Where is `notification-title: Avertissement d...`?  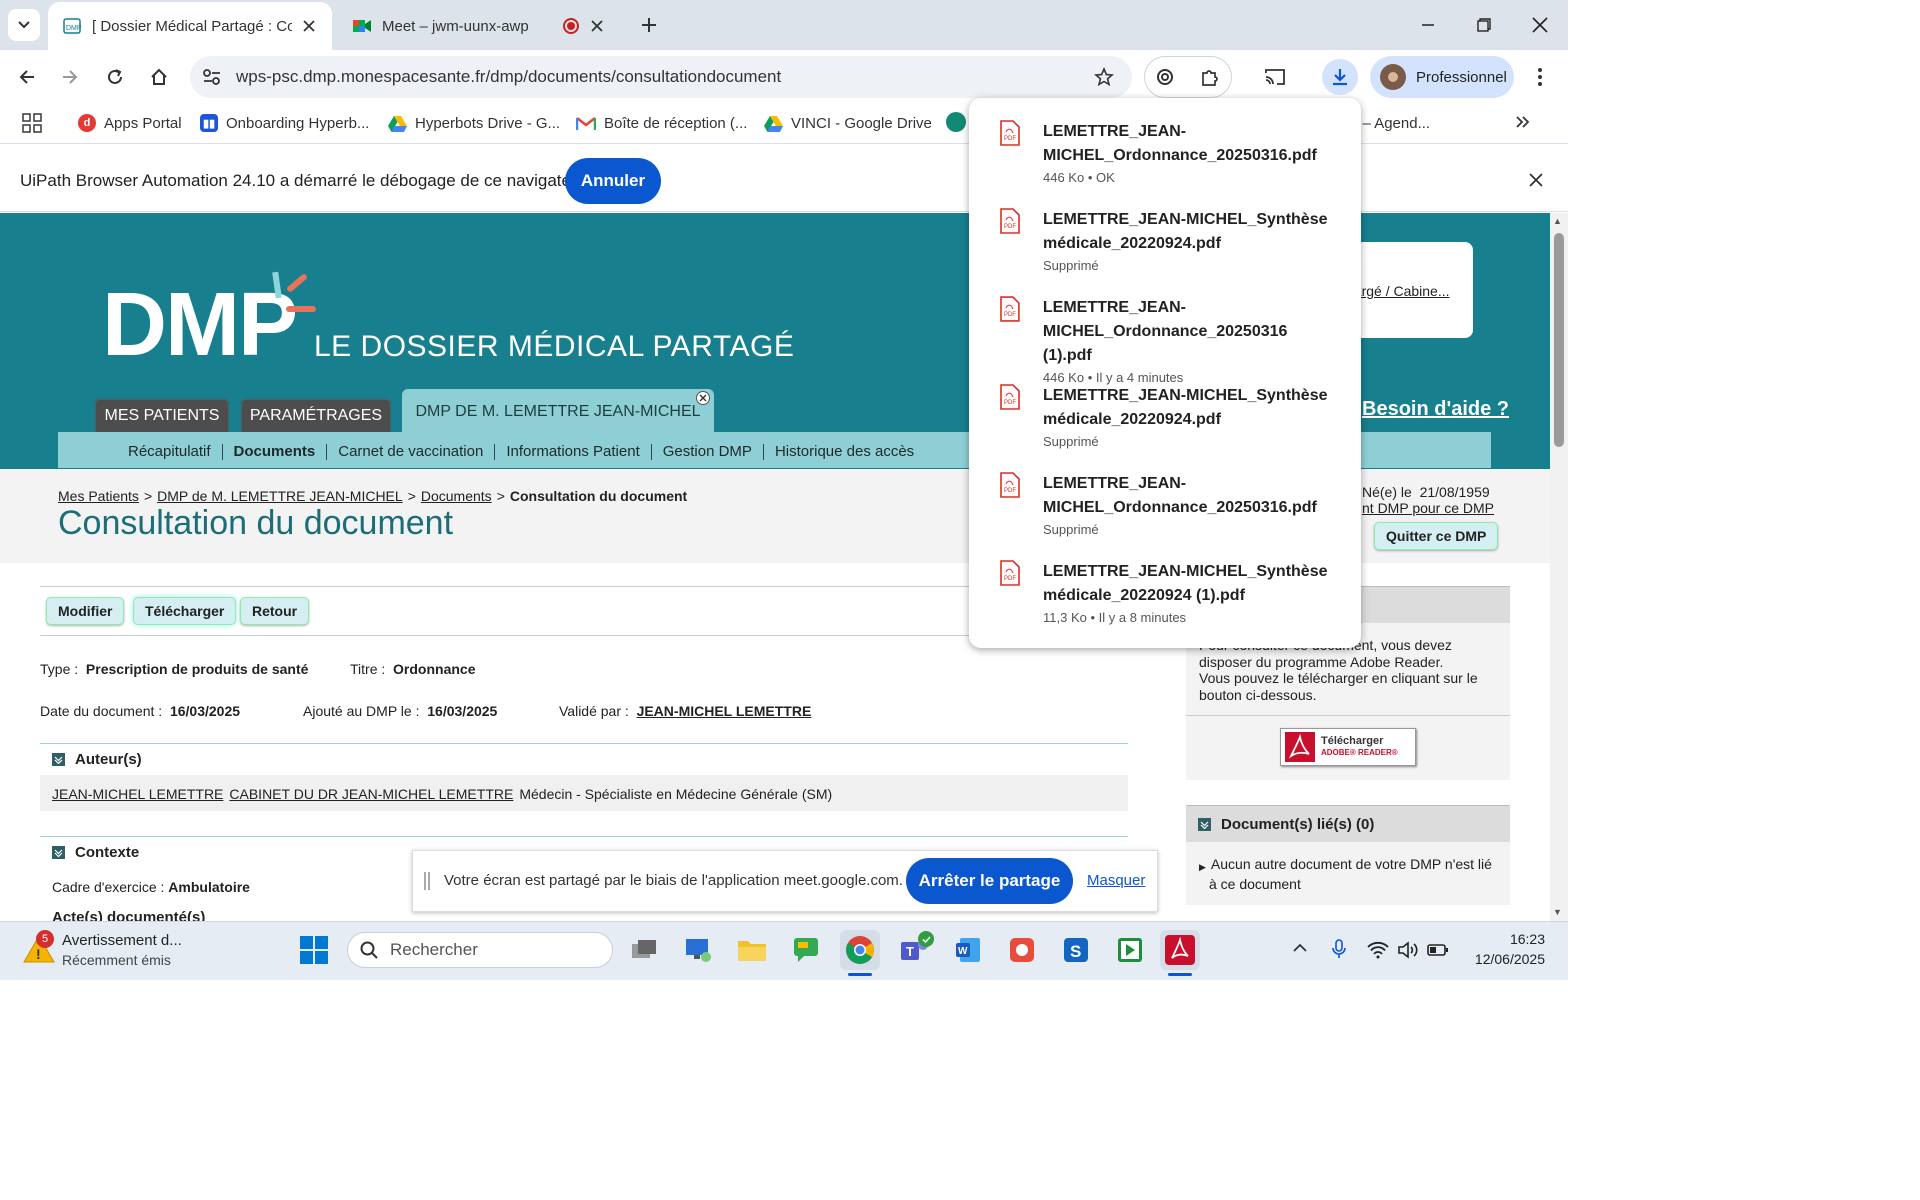
notification-title: Avertissement d... is located at coordinates (122, 940).